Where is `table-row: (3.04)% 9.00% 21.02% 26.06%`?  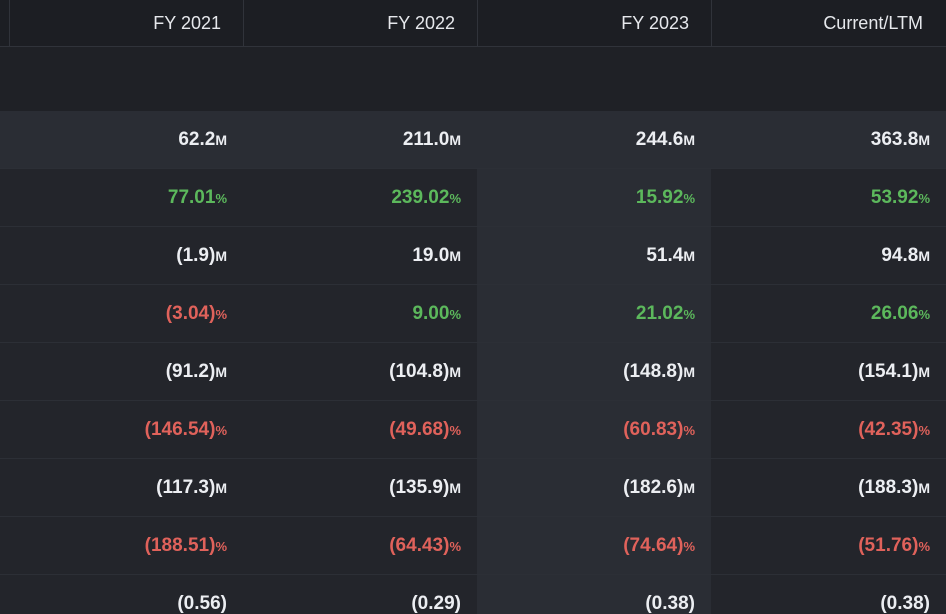 table-row: (3.04)% 9.00% 21.02% 26.06% is located at coordinates (473, 314).